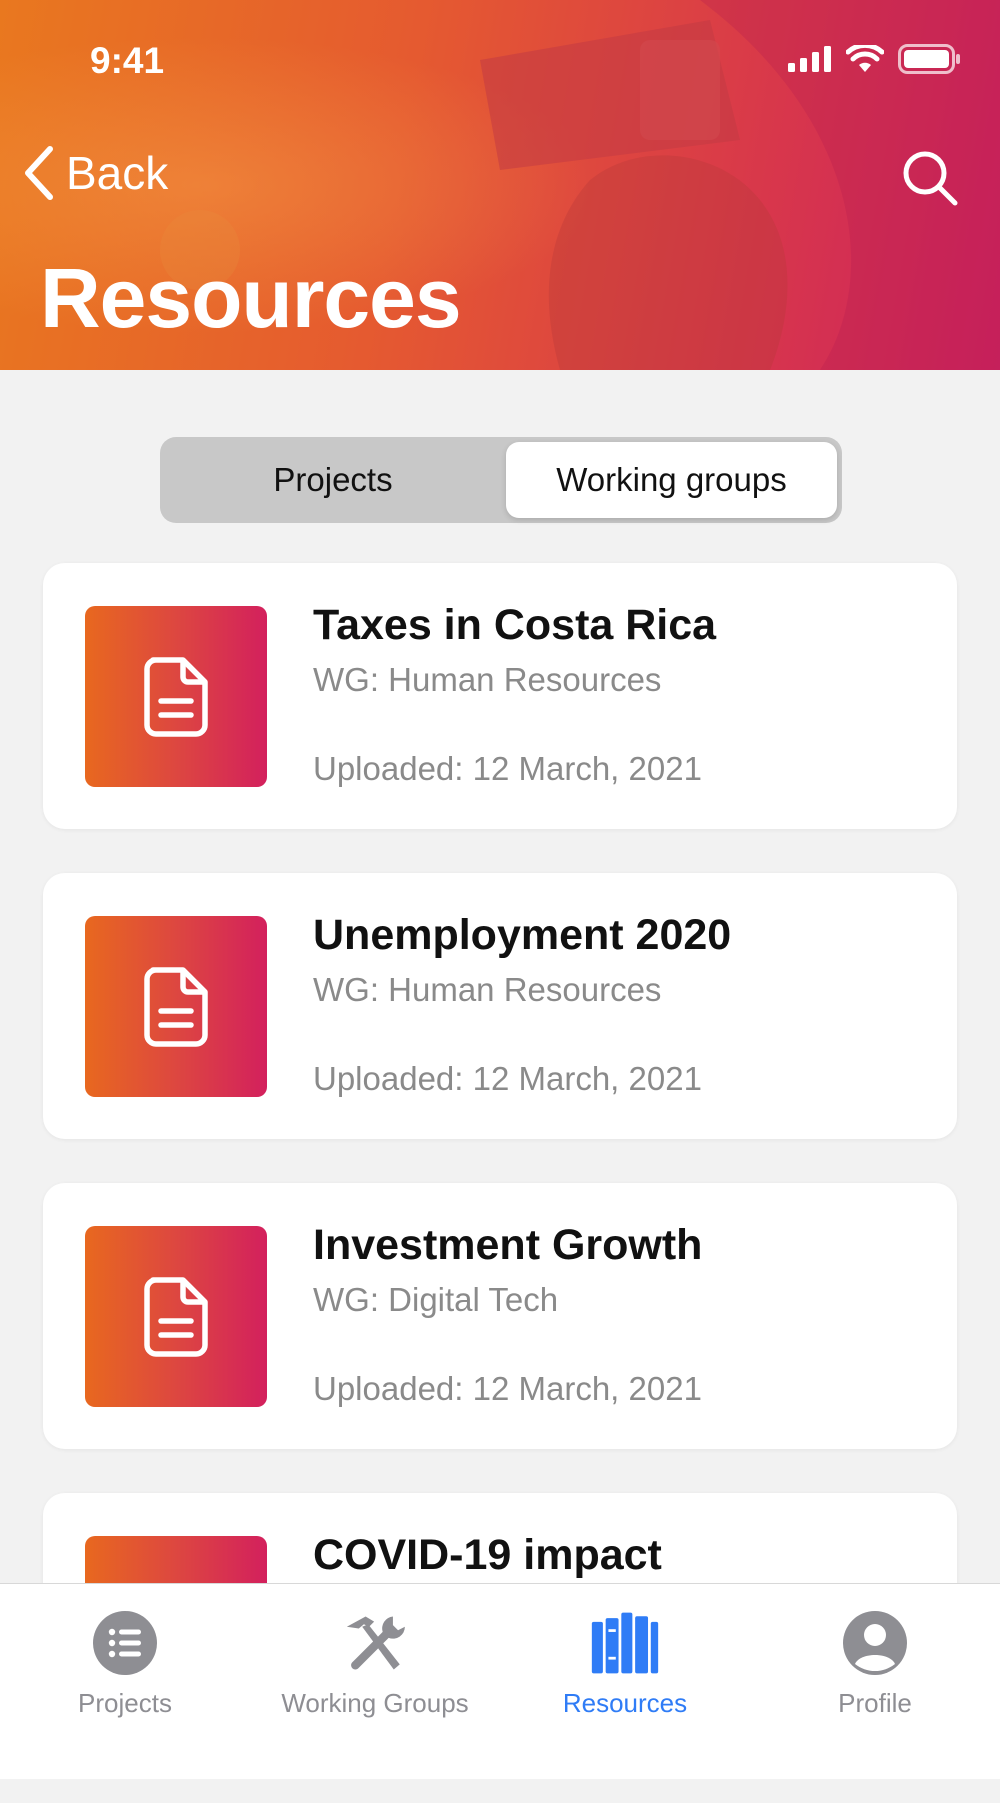 The height and width of the screenshot is (1803, 1000). Describe the element at coordinates (375, 1643) in the screenshot. I see `tools-icon` at that location.